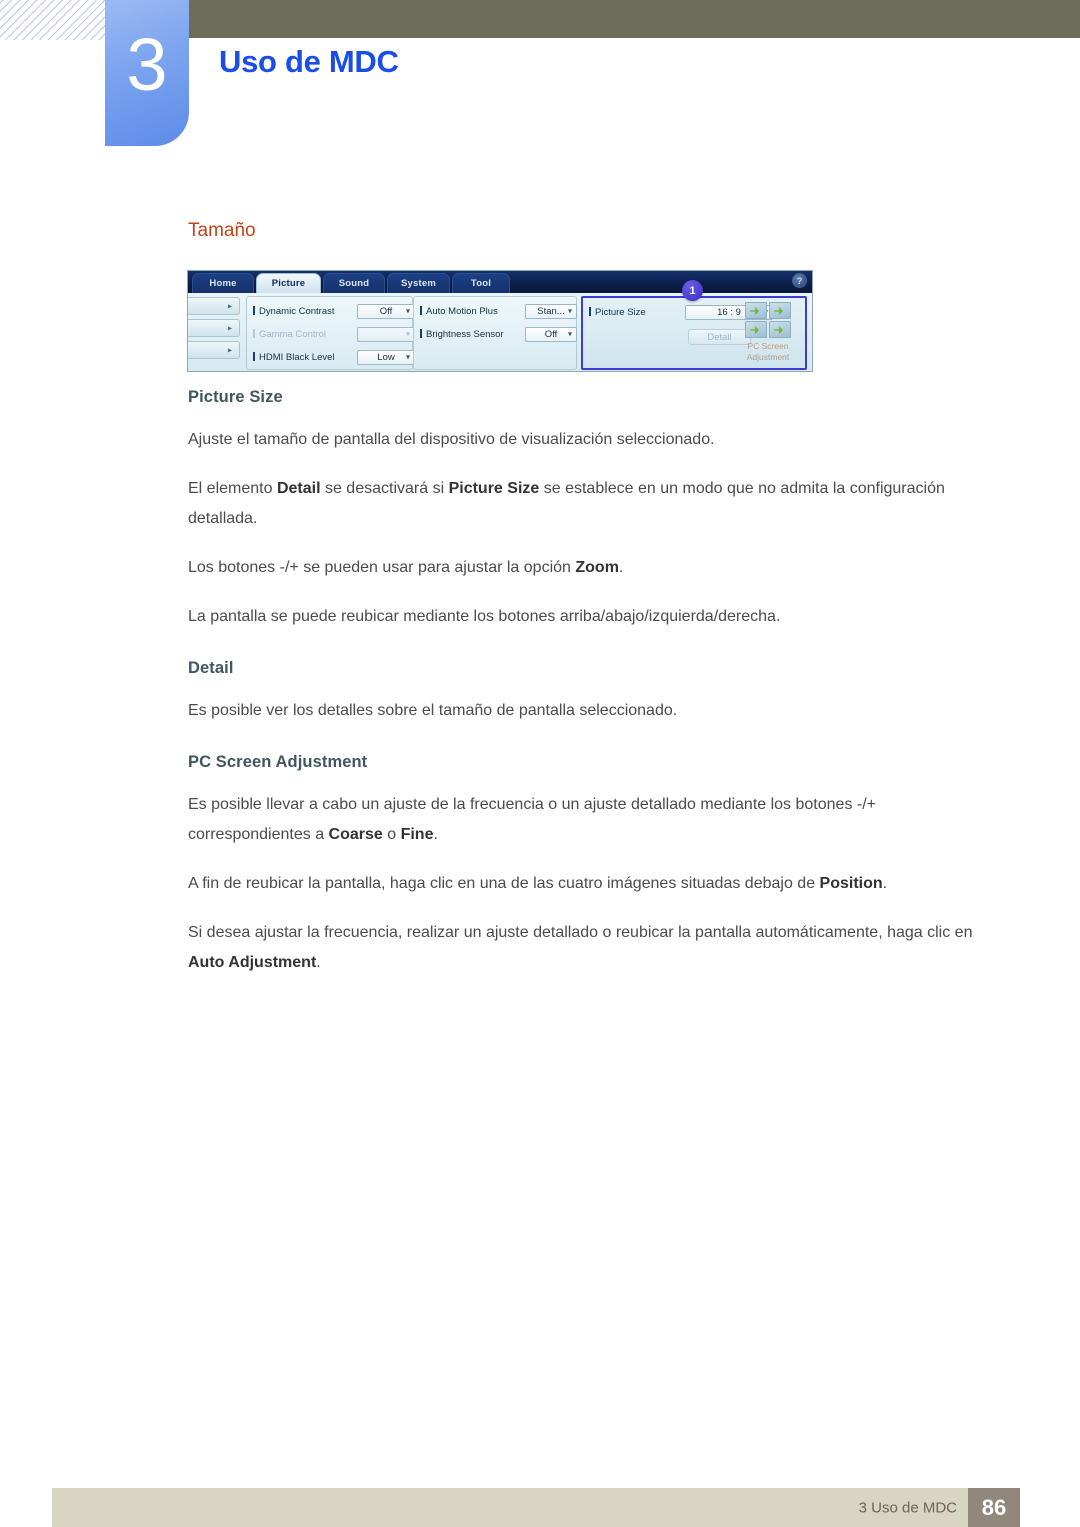 The image size is (1080, 1527). What do you see at coordinates (384, 488) in the screenshot?
I see `text-fragment: se desactivará si` at bounding box center [384, 488].